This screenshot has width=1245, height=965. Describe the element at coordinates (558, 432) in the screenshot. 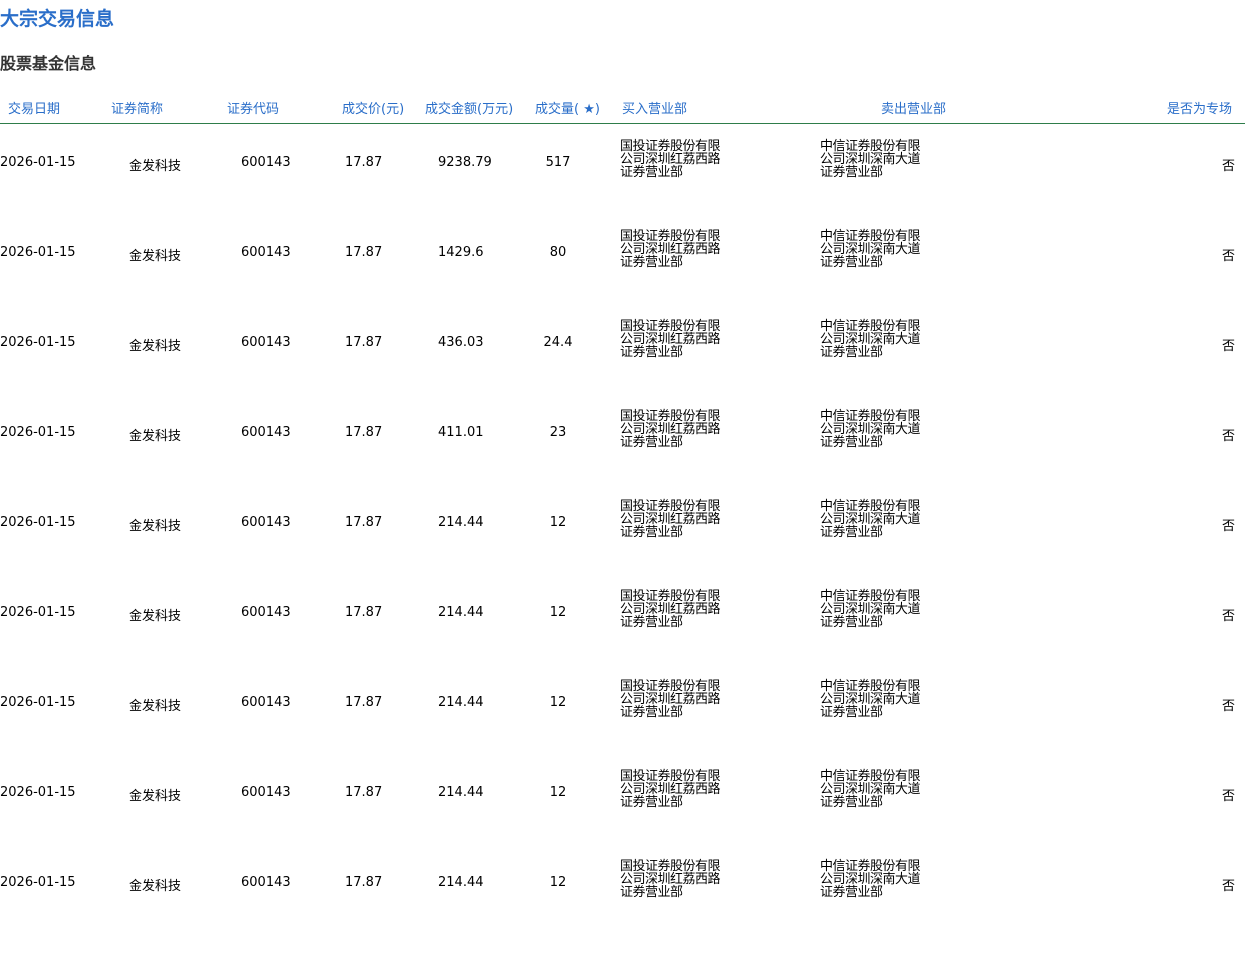

I see `cell-volume: 23` at that location.